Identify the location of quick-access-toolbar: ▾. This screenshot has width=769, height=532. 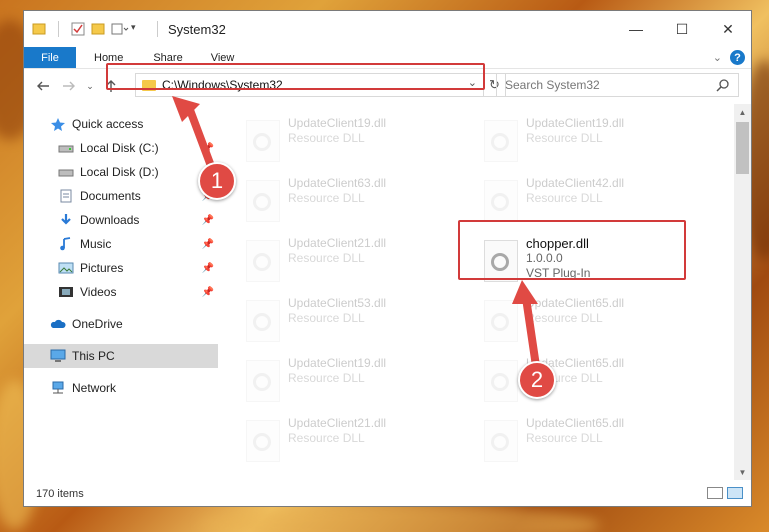
(94, 29).